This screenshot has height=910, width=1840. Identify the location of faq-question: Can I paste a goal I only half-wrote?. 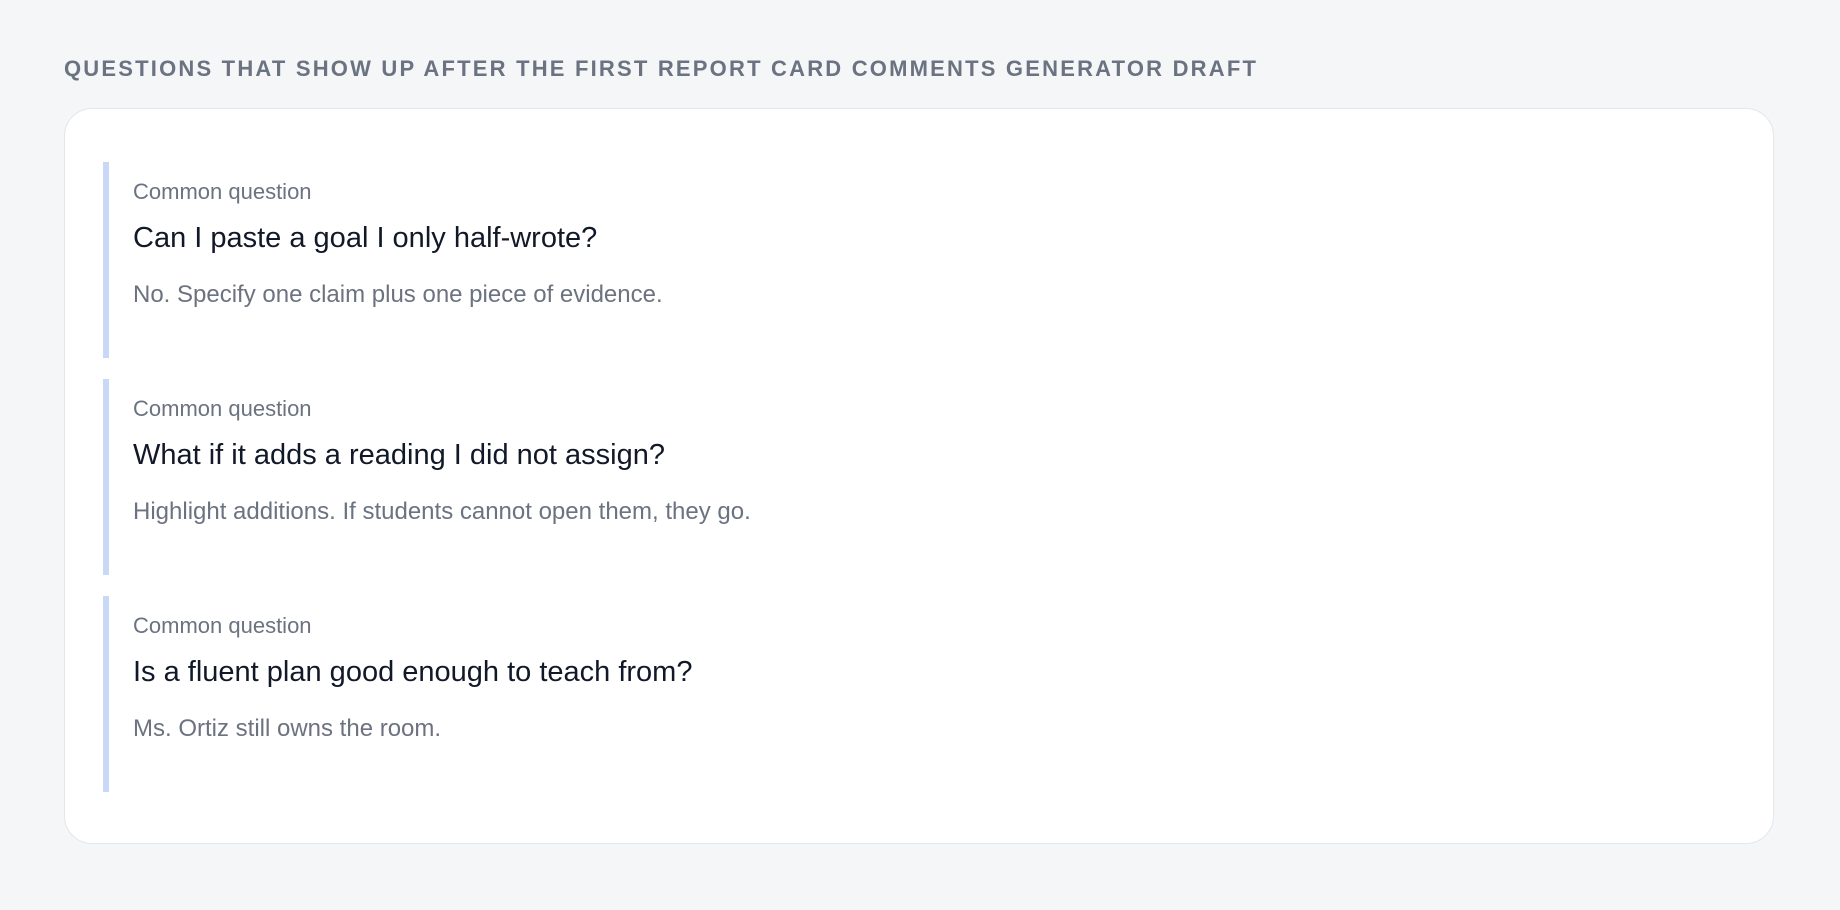
(365, 238).